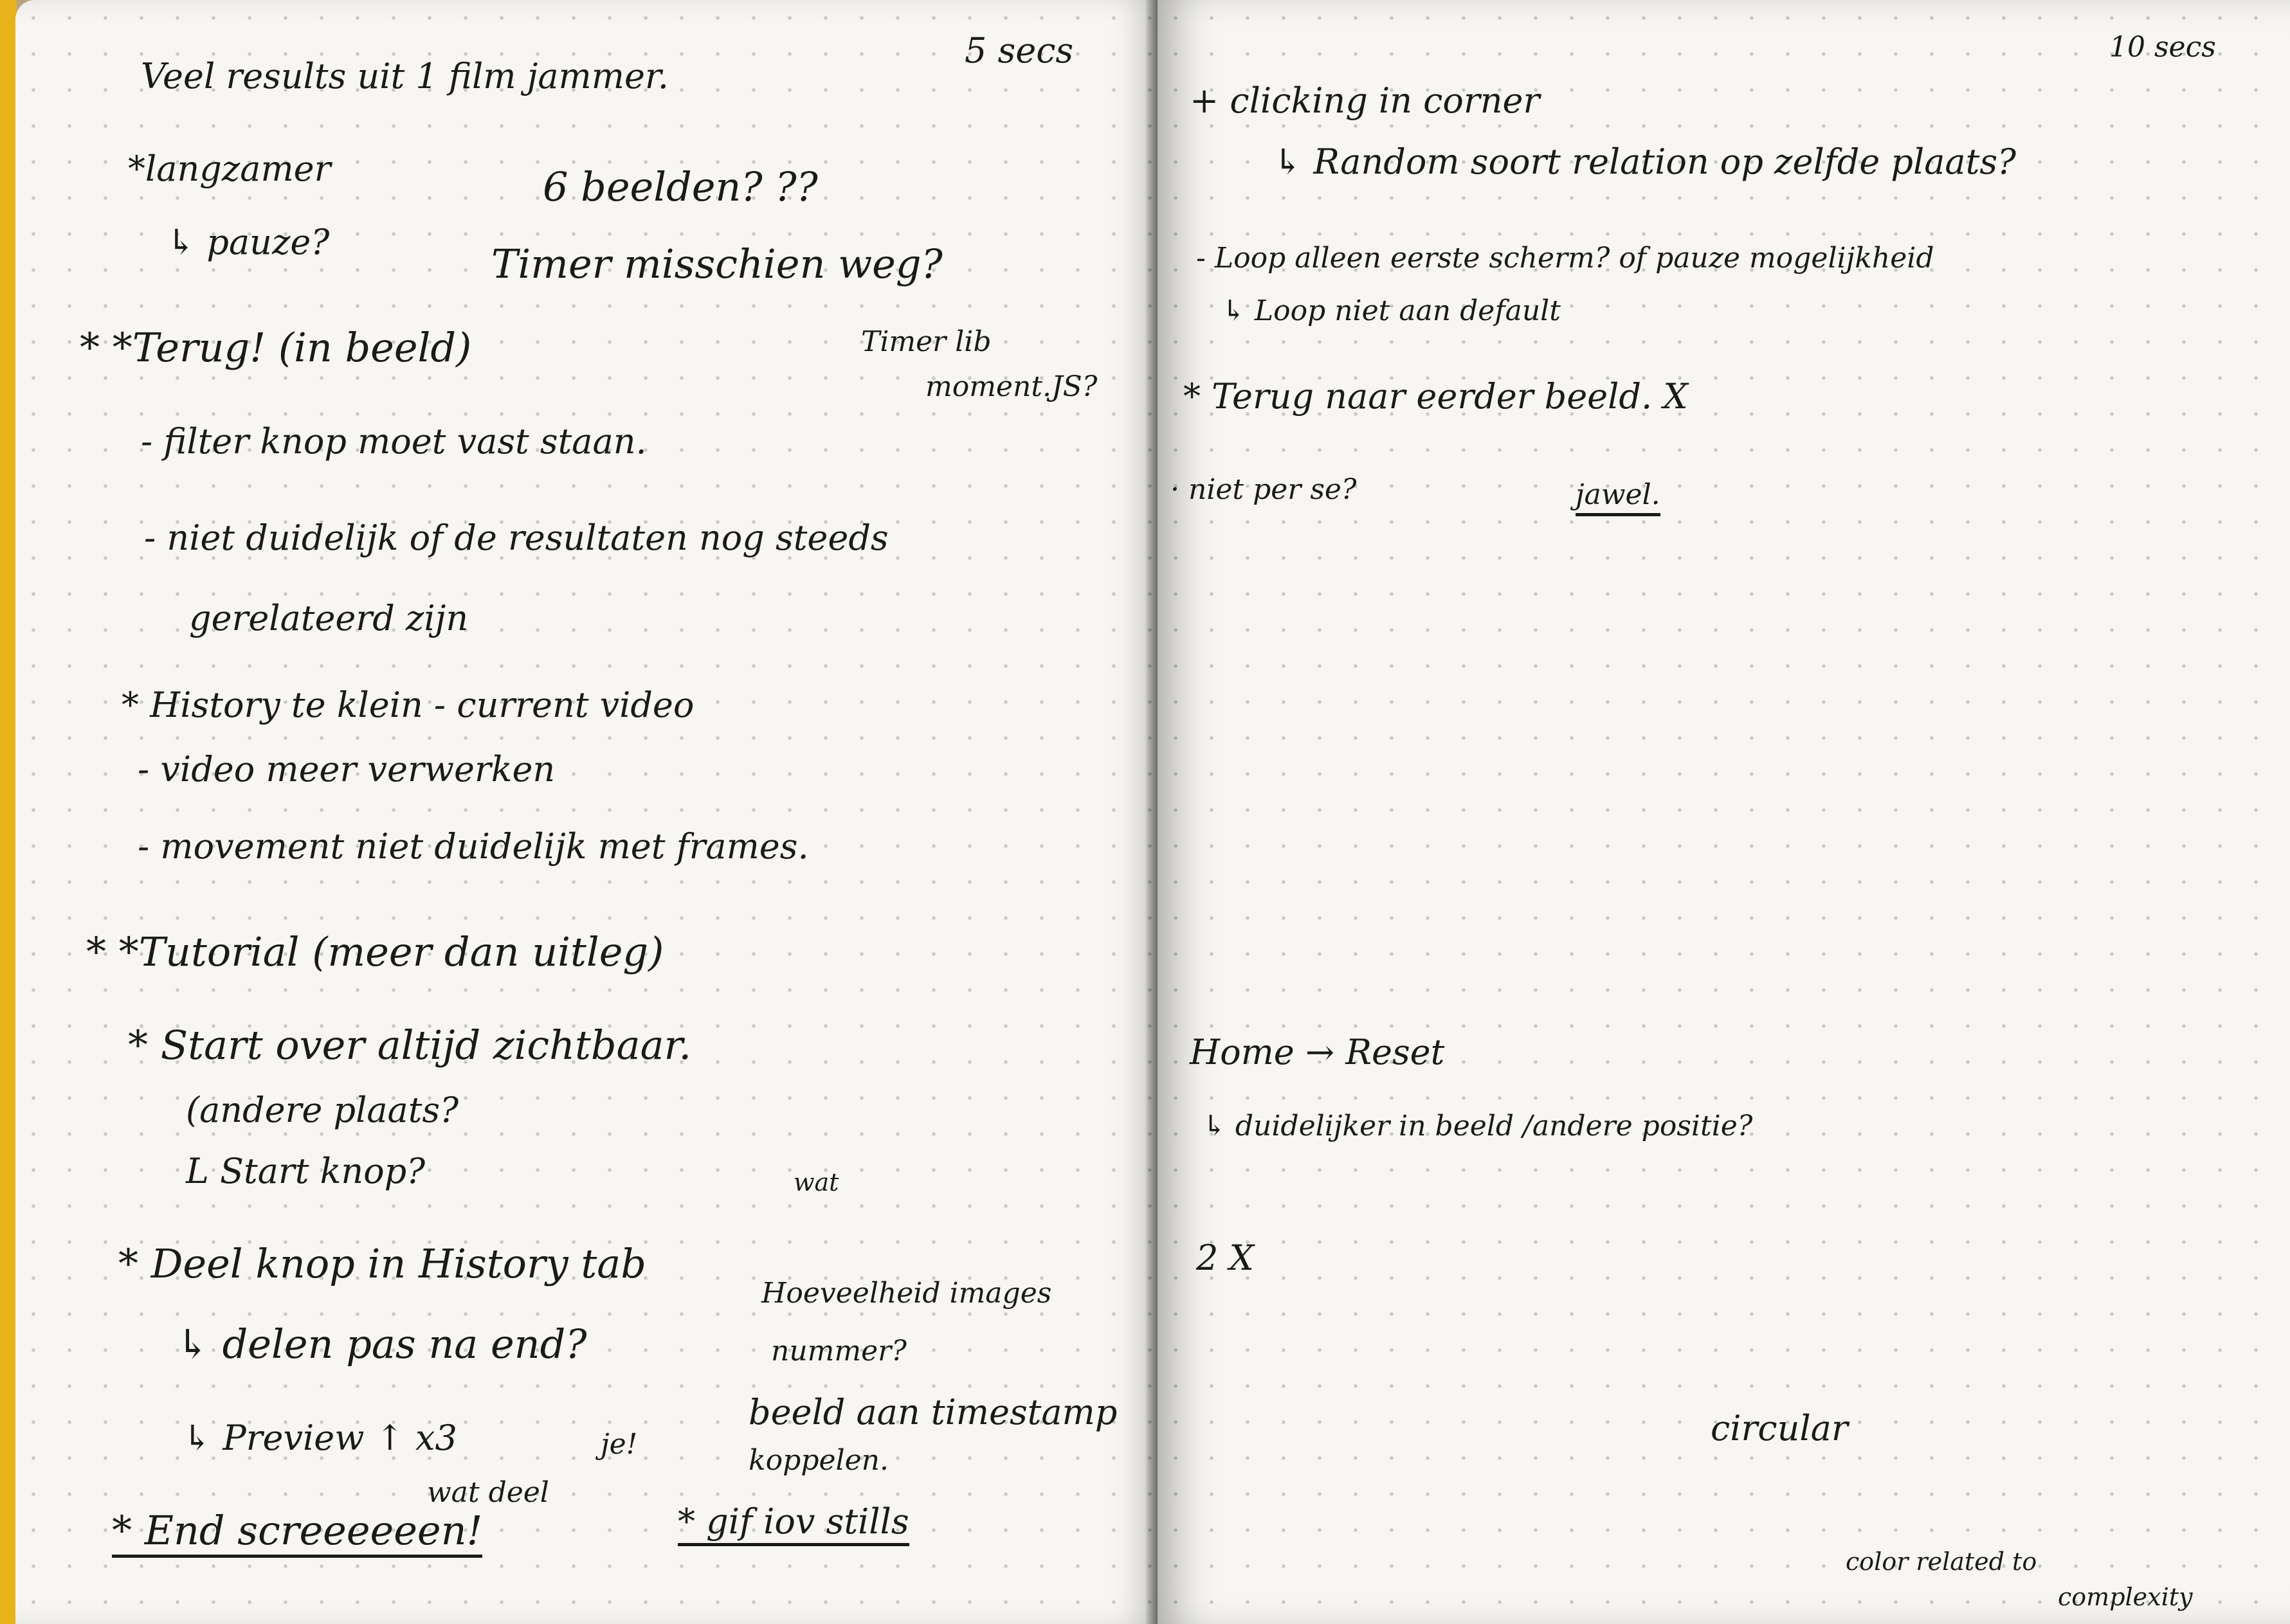  Describe the element at coordinates (394, 441) in the screenshot. I see `note-line: - filter knop moet vast staan.` at that location.